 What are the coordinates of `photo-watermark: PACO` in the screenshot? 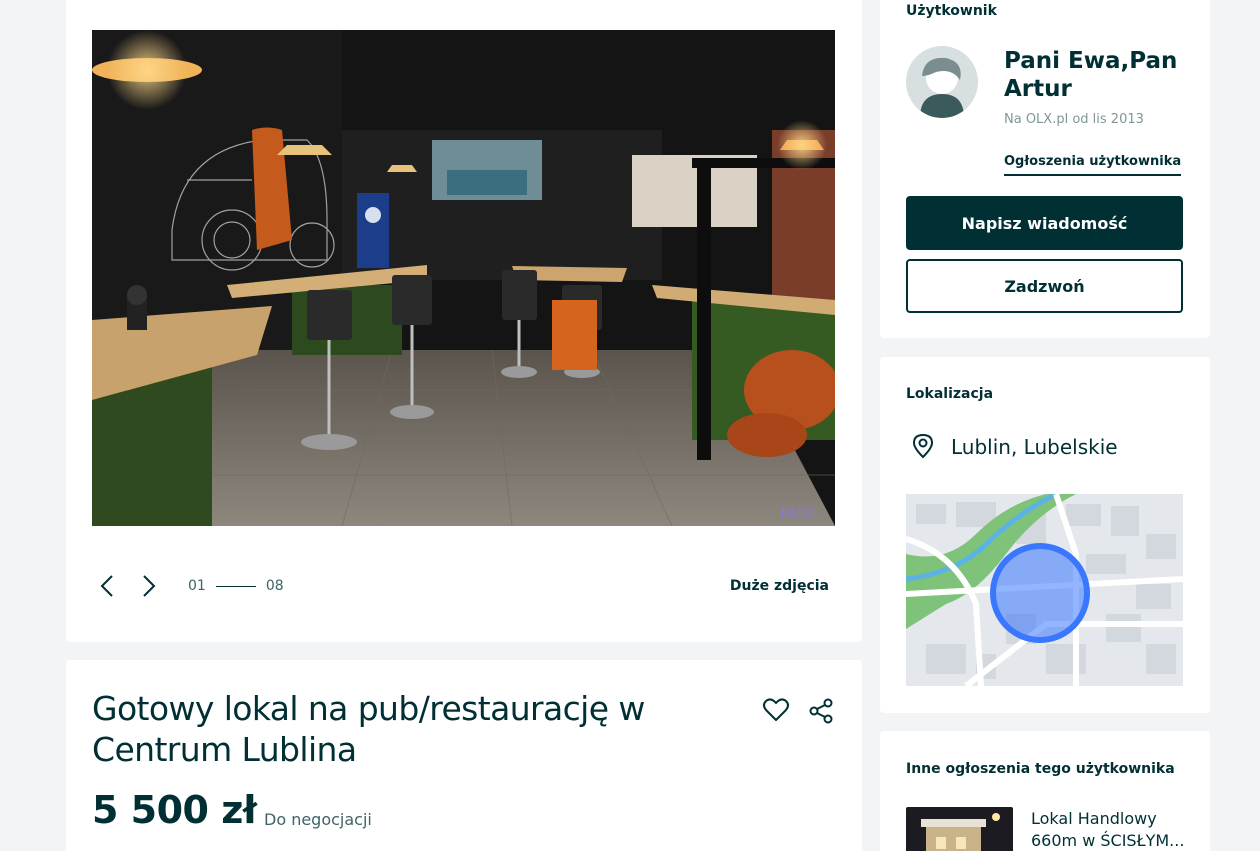 It's located at (797, 513).